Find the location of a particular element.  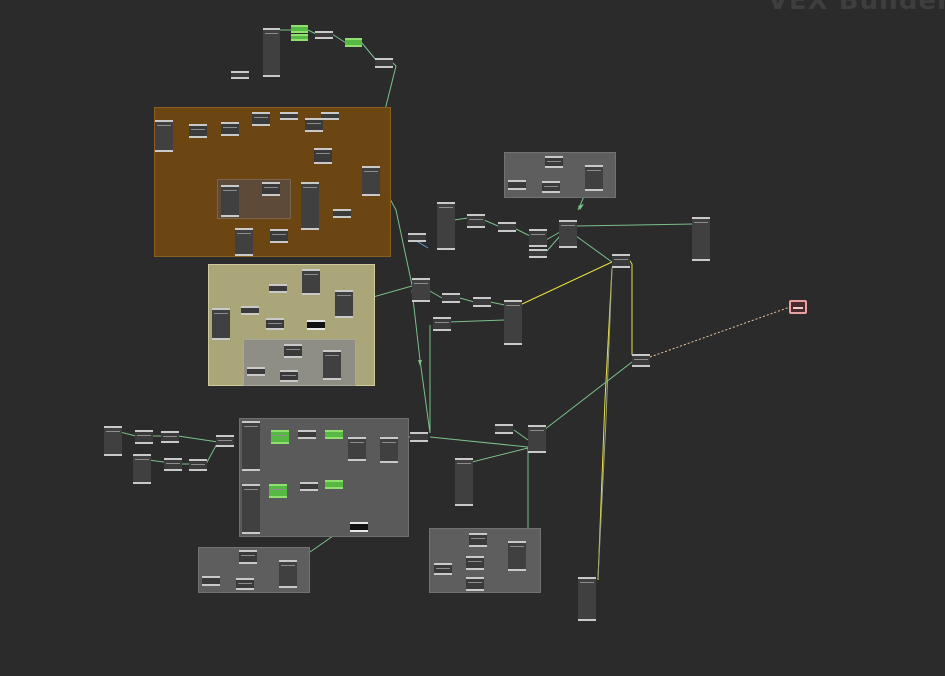

error-node is located at coordinates (798, 307).